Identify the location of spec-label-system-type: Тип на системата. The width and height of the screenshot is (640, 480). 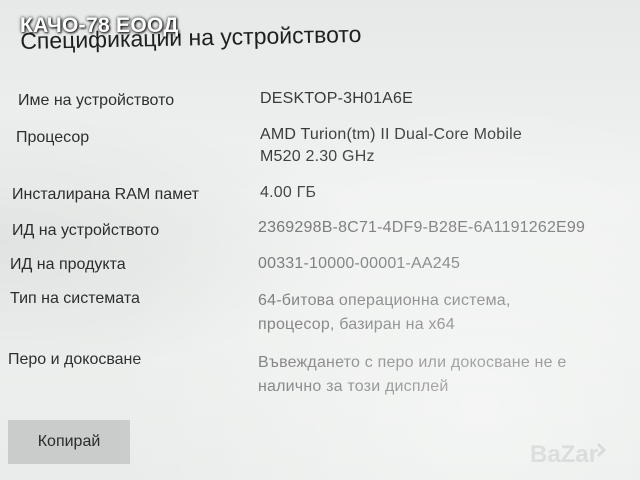
(75, 298).